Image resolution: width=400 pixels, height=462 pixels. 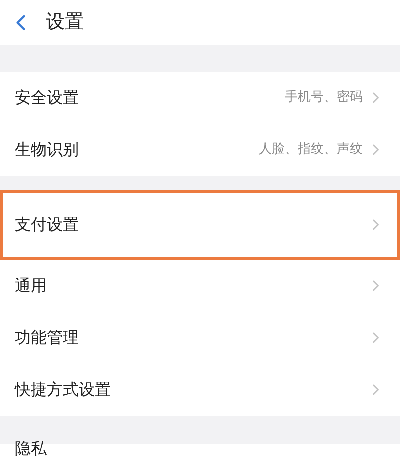 I want to click on row-label: 支付设置, so click(x=47, y=225).